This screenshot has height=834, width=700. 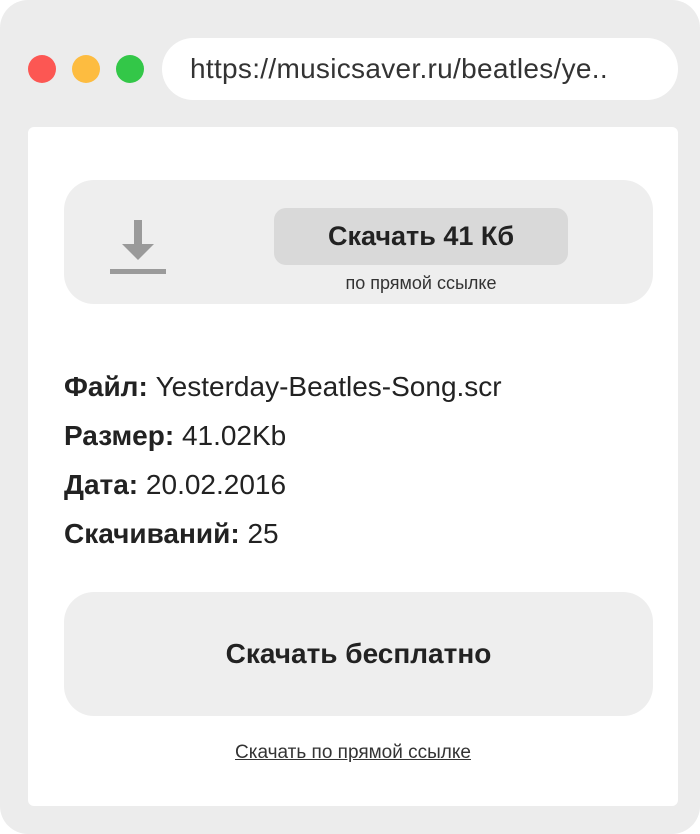 I want to click on direct-link-container: Скачать по прямой ссылке, so click(x=353, y=753).